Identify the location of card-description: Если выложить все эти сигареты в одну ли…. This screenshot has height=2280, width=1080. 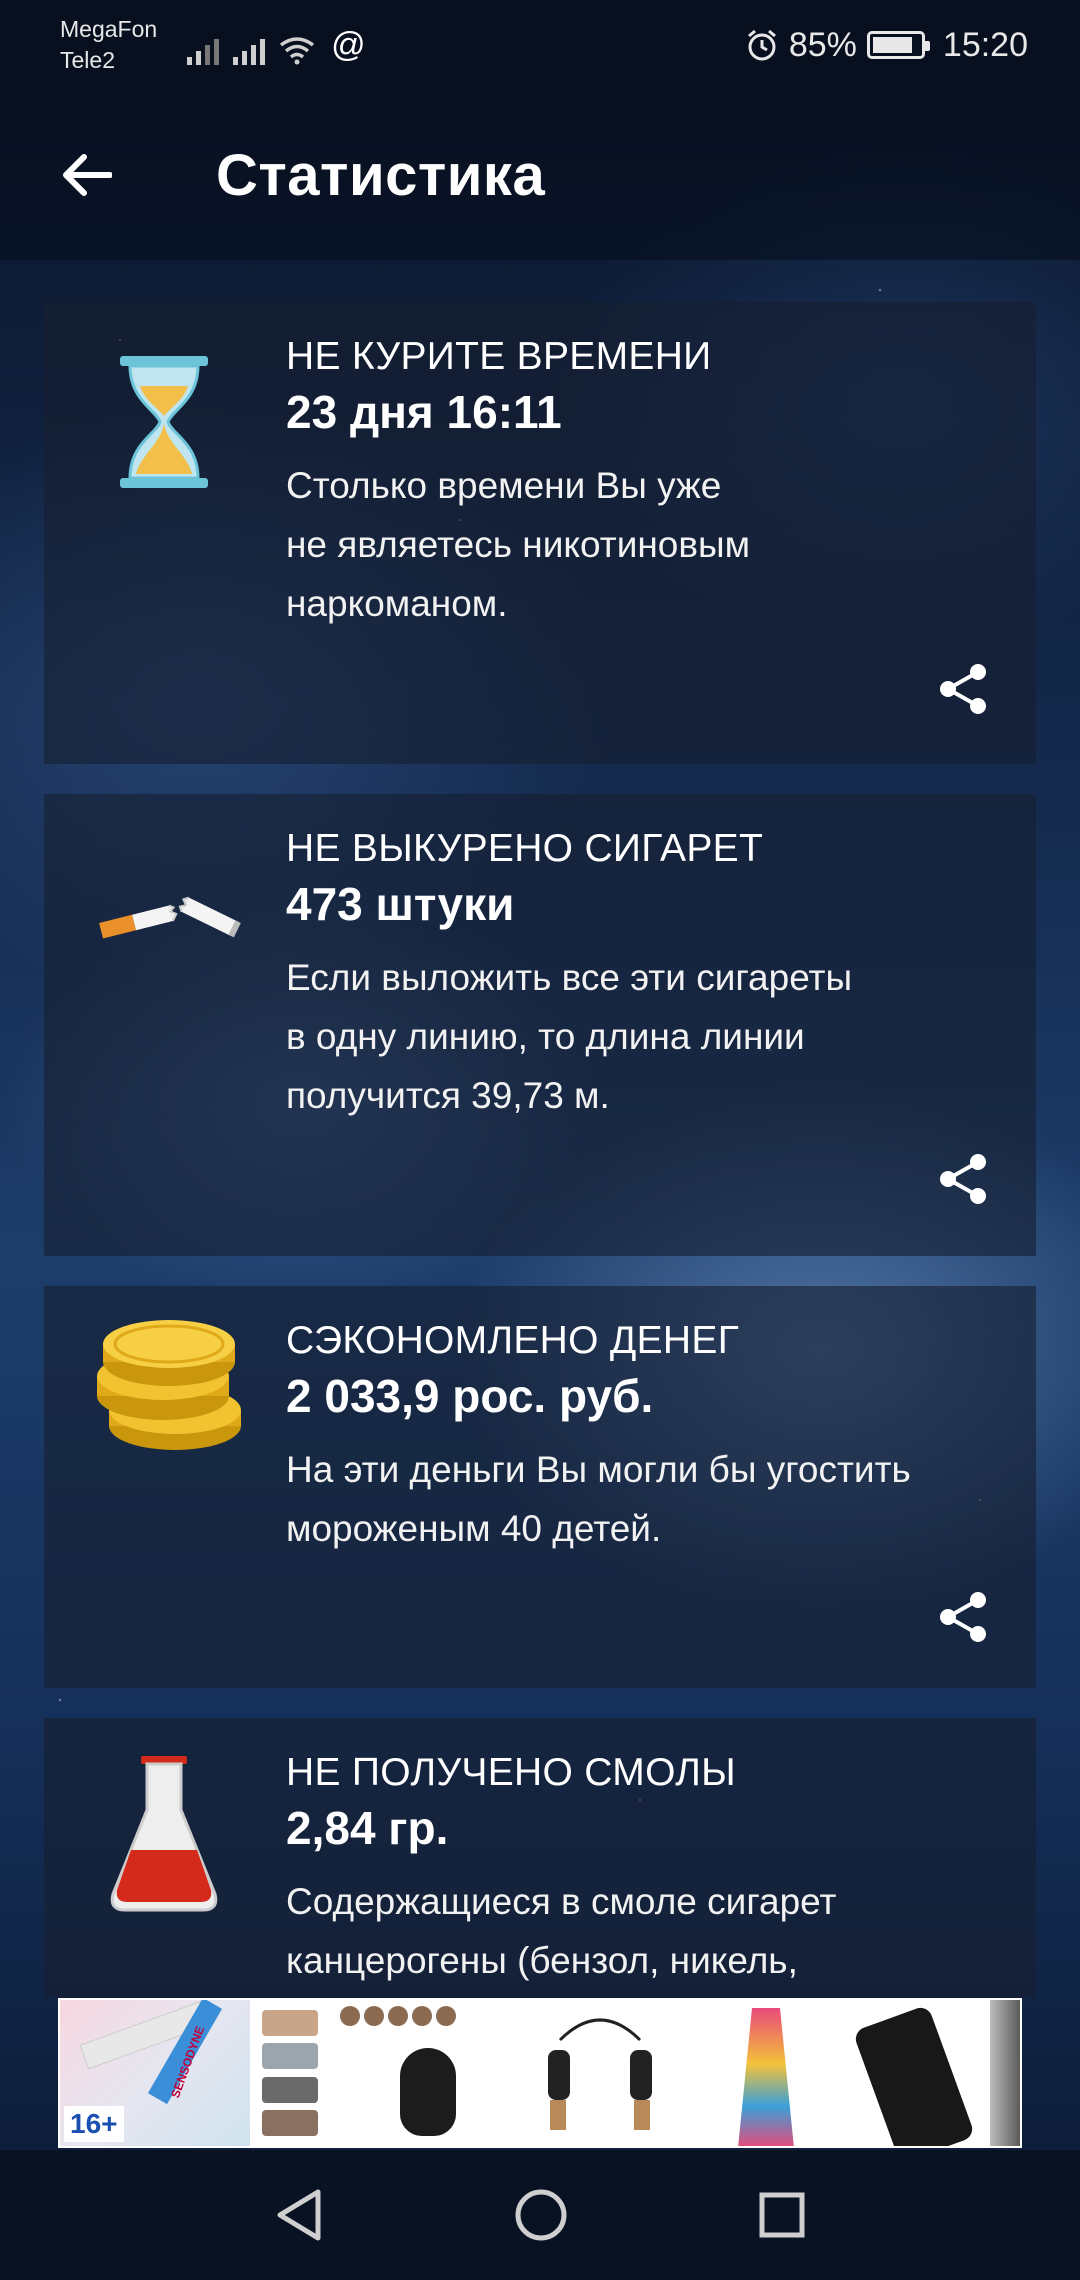
(569, 1036).